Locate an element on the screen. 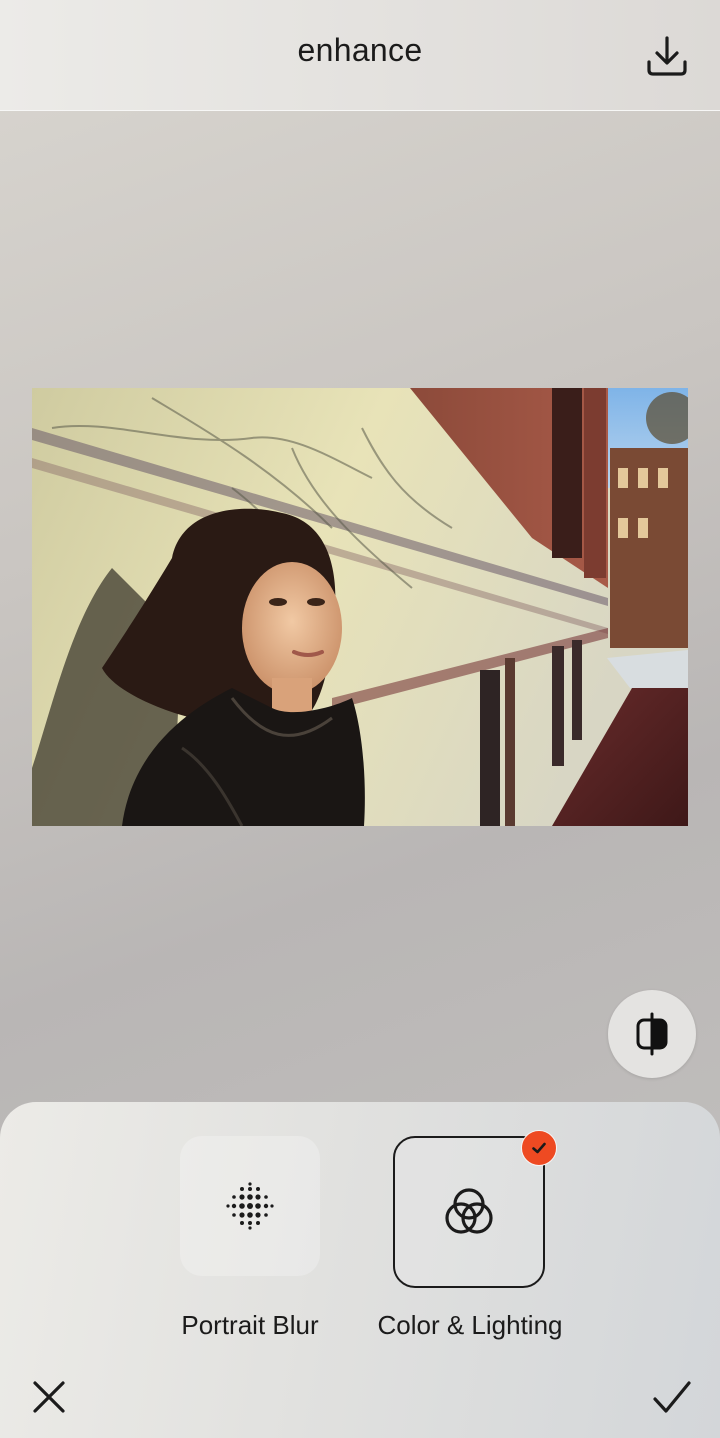 This screenshot has height=1438, width=720. interlinked-rings-icon is located at coordinates (469, 1211).